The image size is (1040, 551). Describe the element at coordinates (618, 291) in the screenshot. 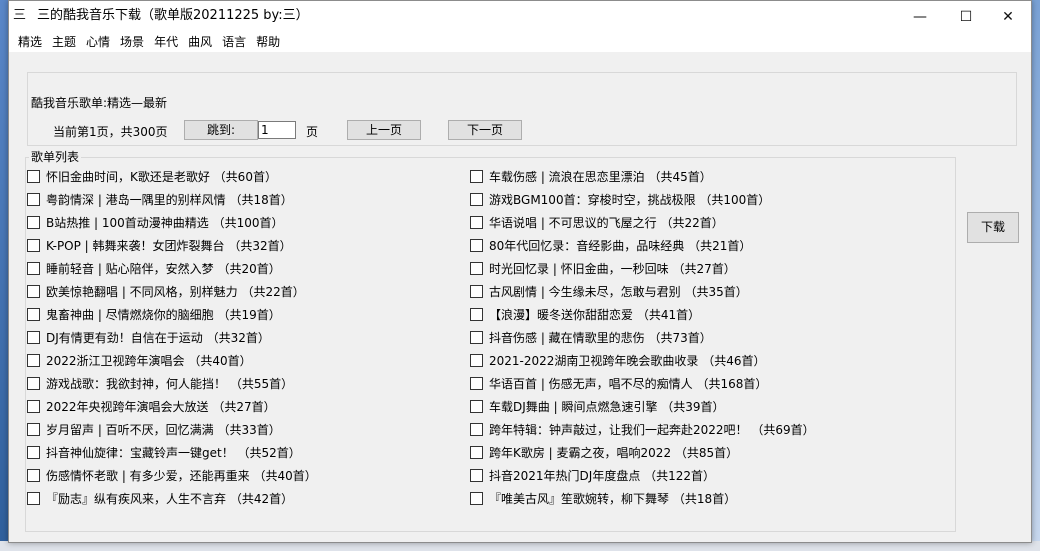

I see `playlist-item-label: 古风剧情 | 今生缘未尽，怎敢与君别 （共35首）` at that location.